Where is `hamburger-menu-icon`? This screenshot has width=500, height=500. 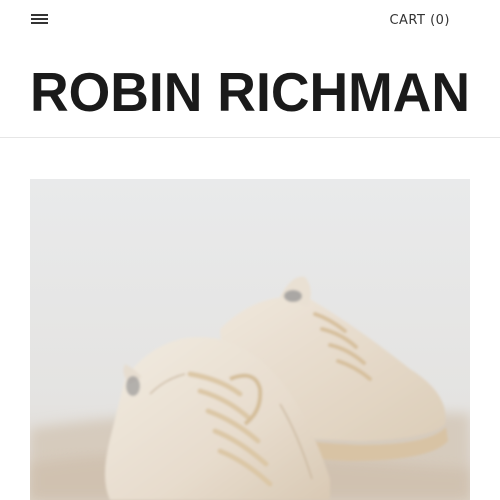 hamburger-menu-icon is located at coordinates (39, 19).